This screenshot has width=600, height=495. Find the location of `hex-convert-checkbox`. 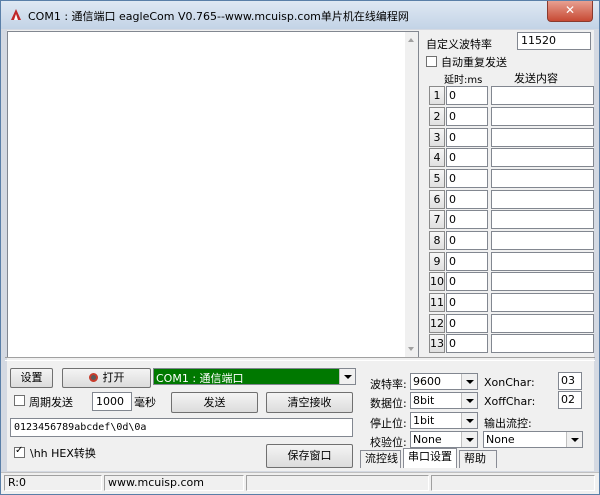

hex-convert-checkbox is located at coordinates (19, 451).